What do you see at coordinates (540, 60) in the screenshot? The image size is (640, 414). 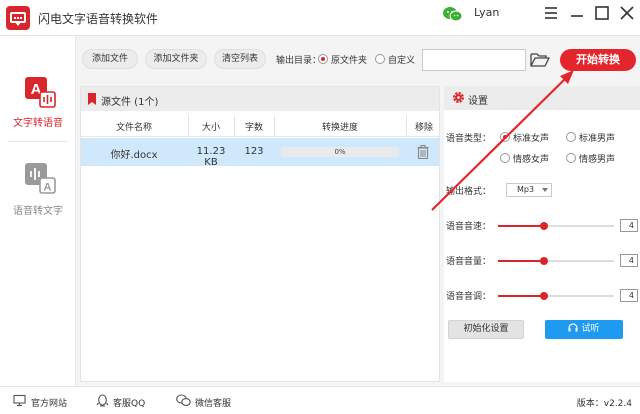 I see `folder-open-icon` at bounding box center [540, 60].